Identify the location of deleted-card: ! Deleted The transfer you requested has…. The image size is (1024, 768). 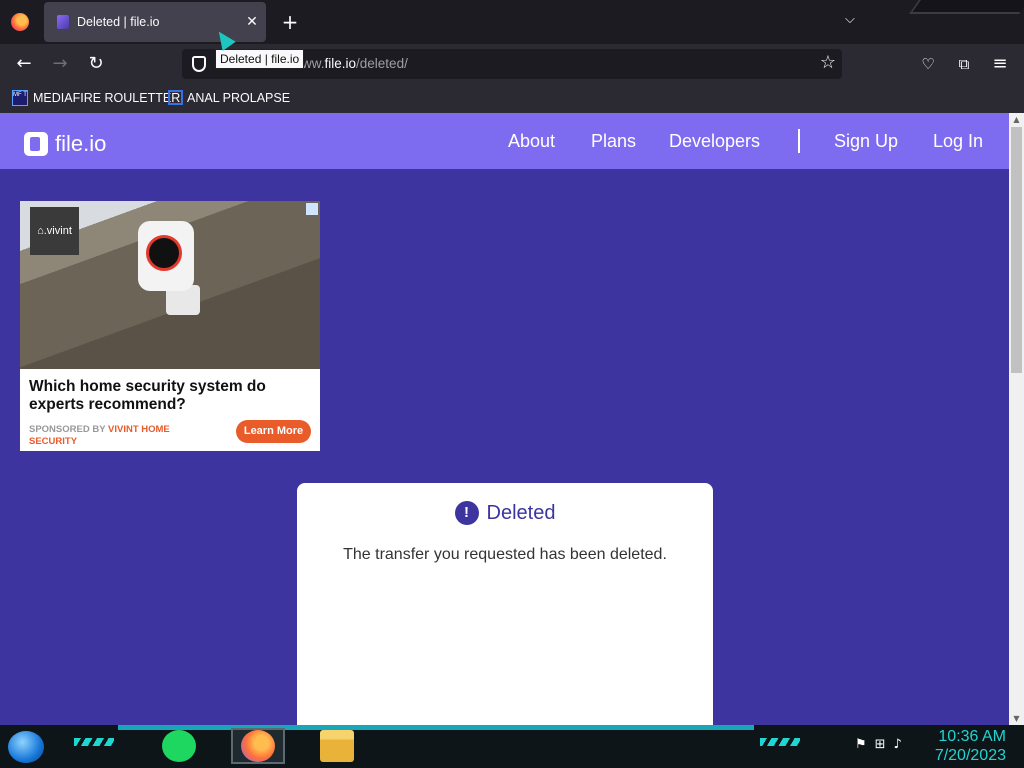
(505, 604).